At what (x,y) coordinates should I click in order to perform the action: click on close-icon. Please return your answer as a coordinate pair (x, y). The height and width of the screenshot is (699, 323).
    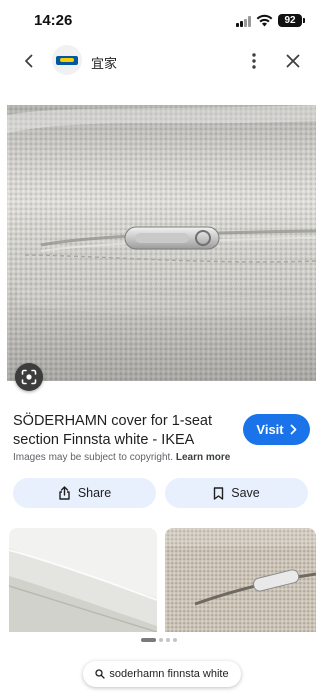
    Looking at the image, I should click on (293, 61).